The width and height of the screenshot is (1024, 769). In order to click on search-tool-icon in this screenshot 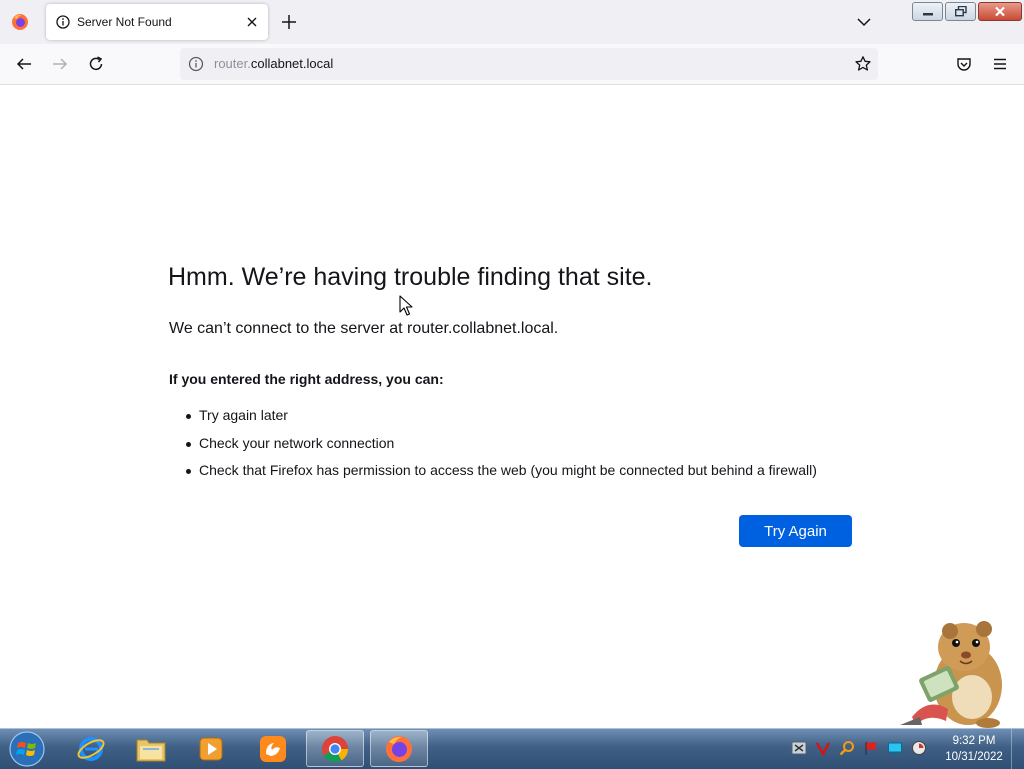, I will do `click(847, 748)`.